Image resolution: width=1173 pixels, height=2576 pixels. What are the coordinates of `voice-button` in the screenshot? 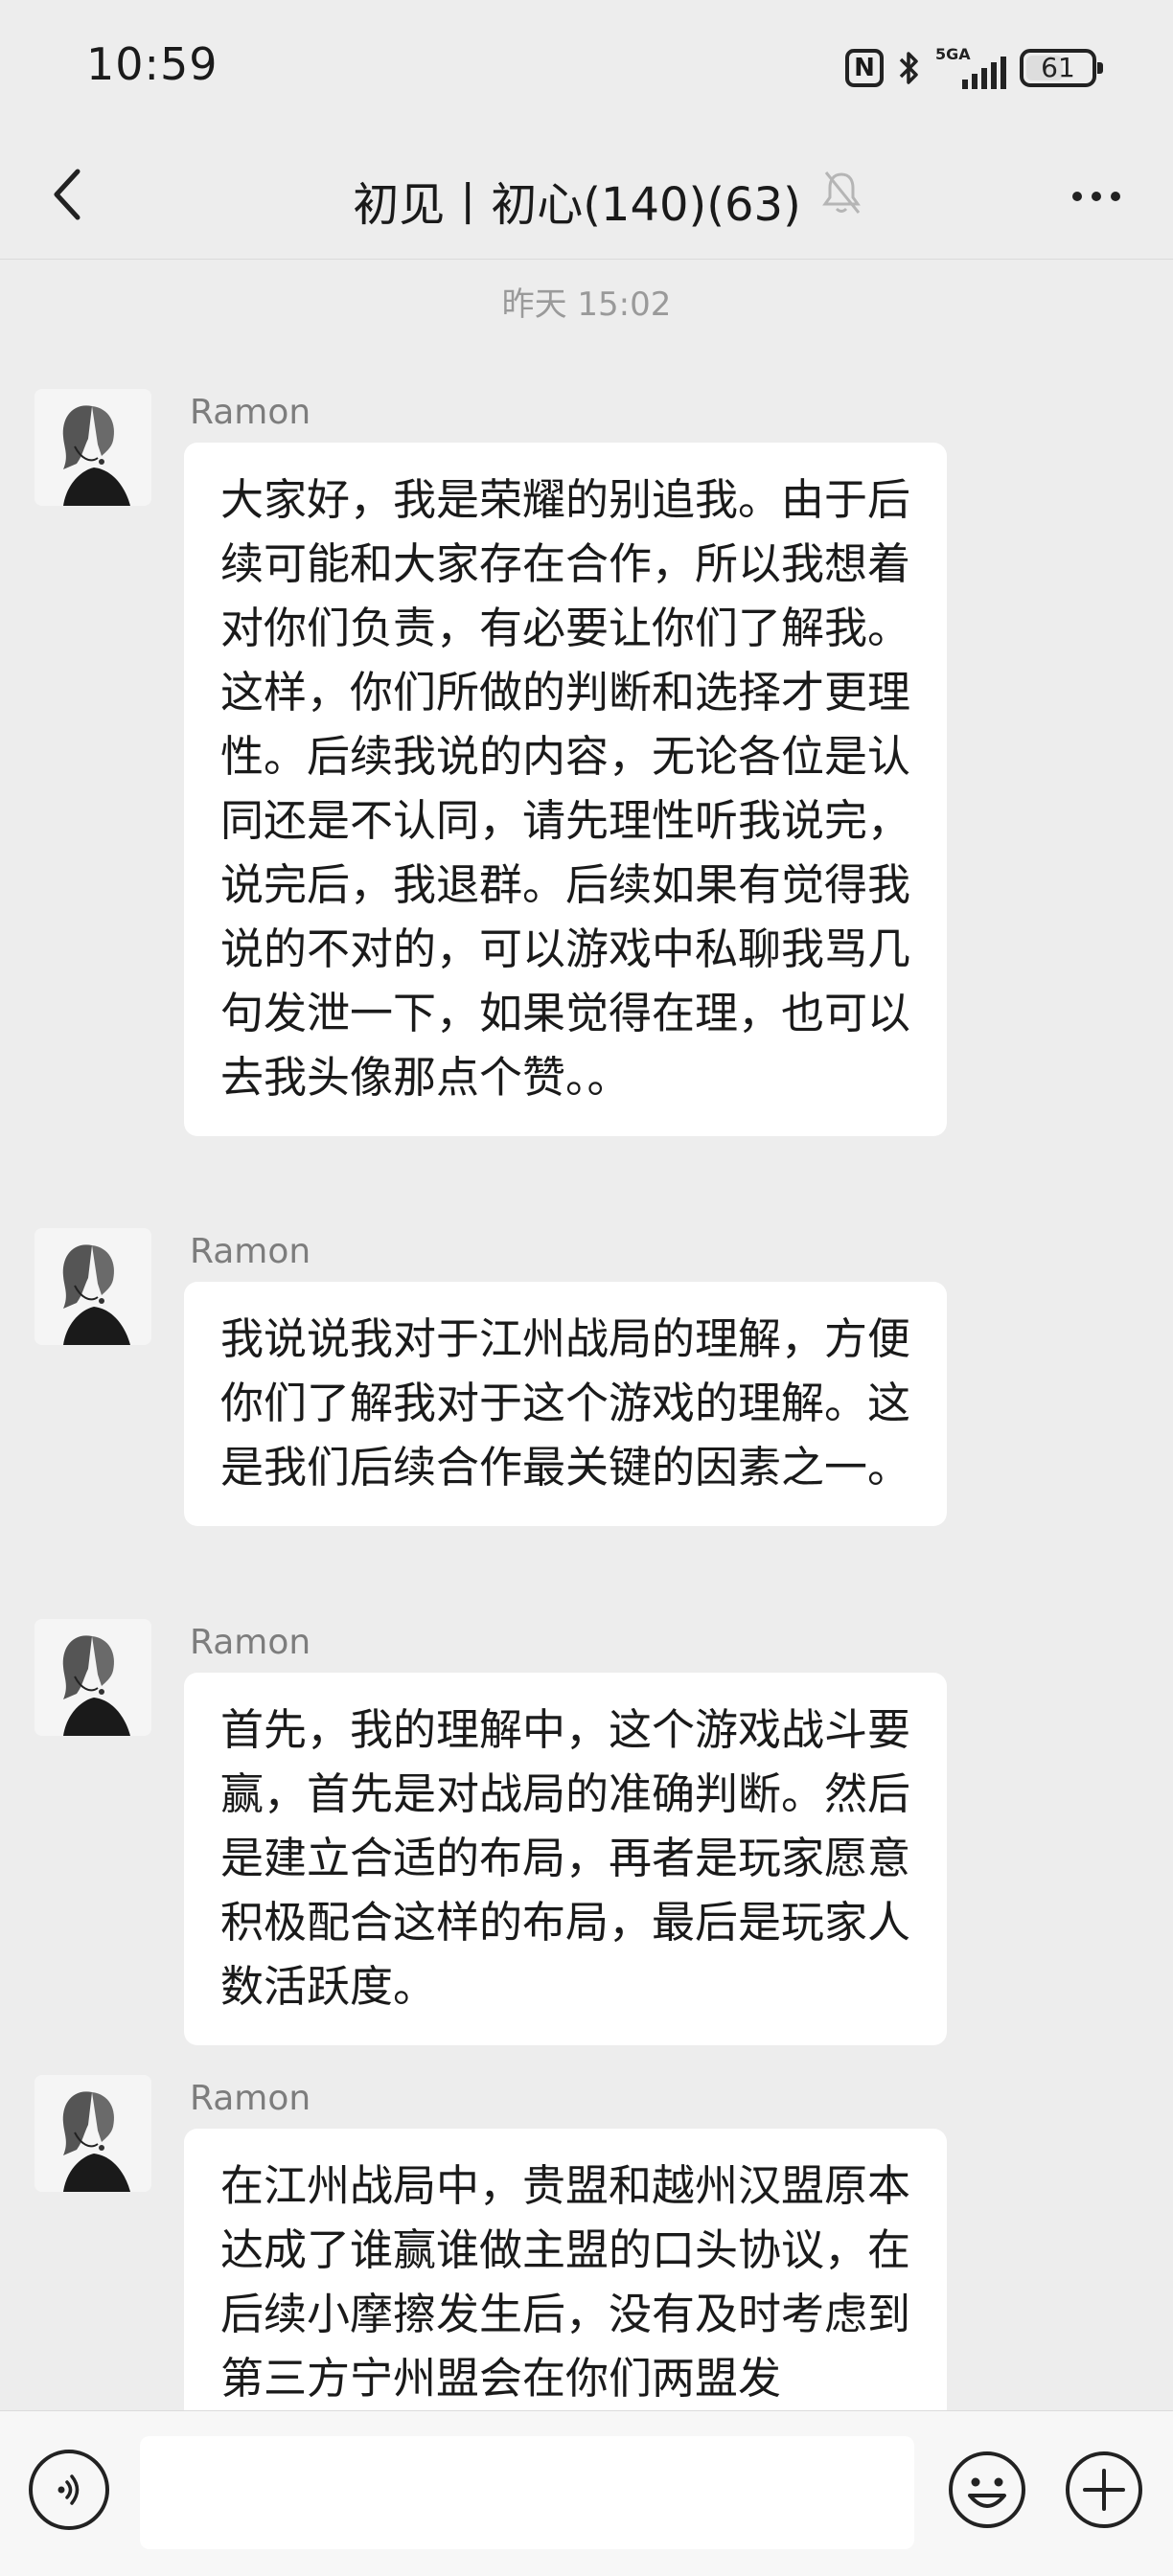 It's located at (69, 2490).